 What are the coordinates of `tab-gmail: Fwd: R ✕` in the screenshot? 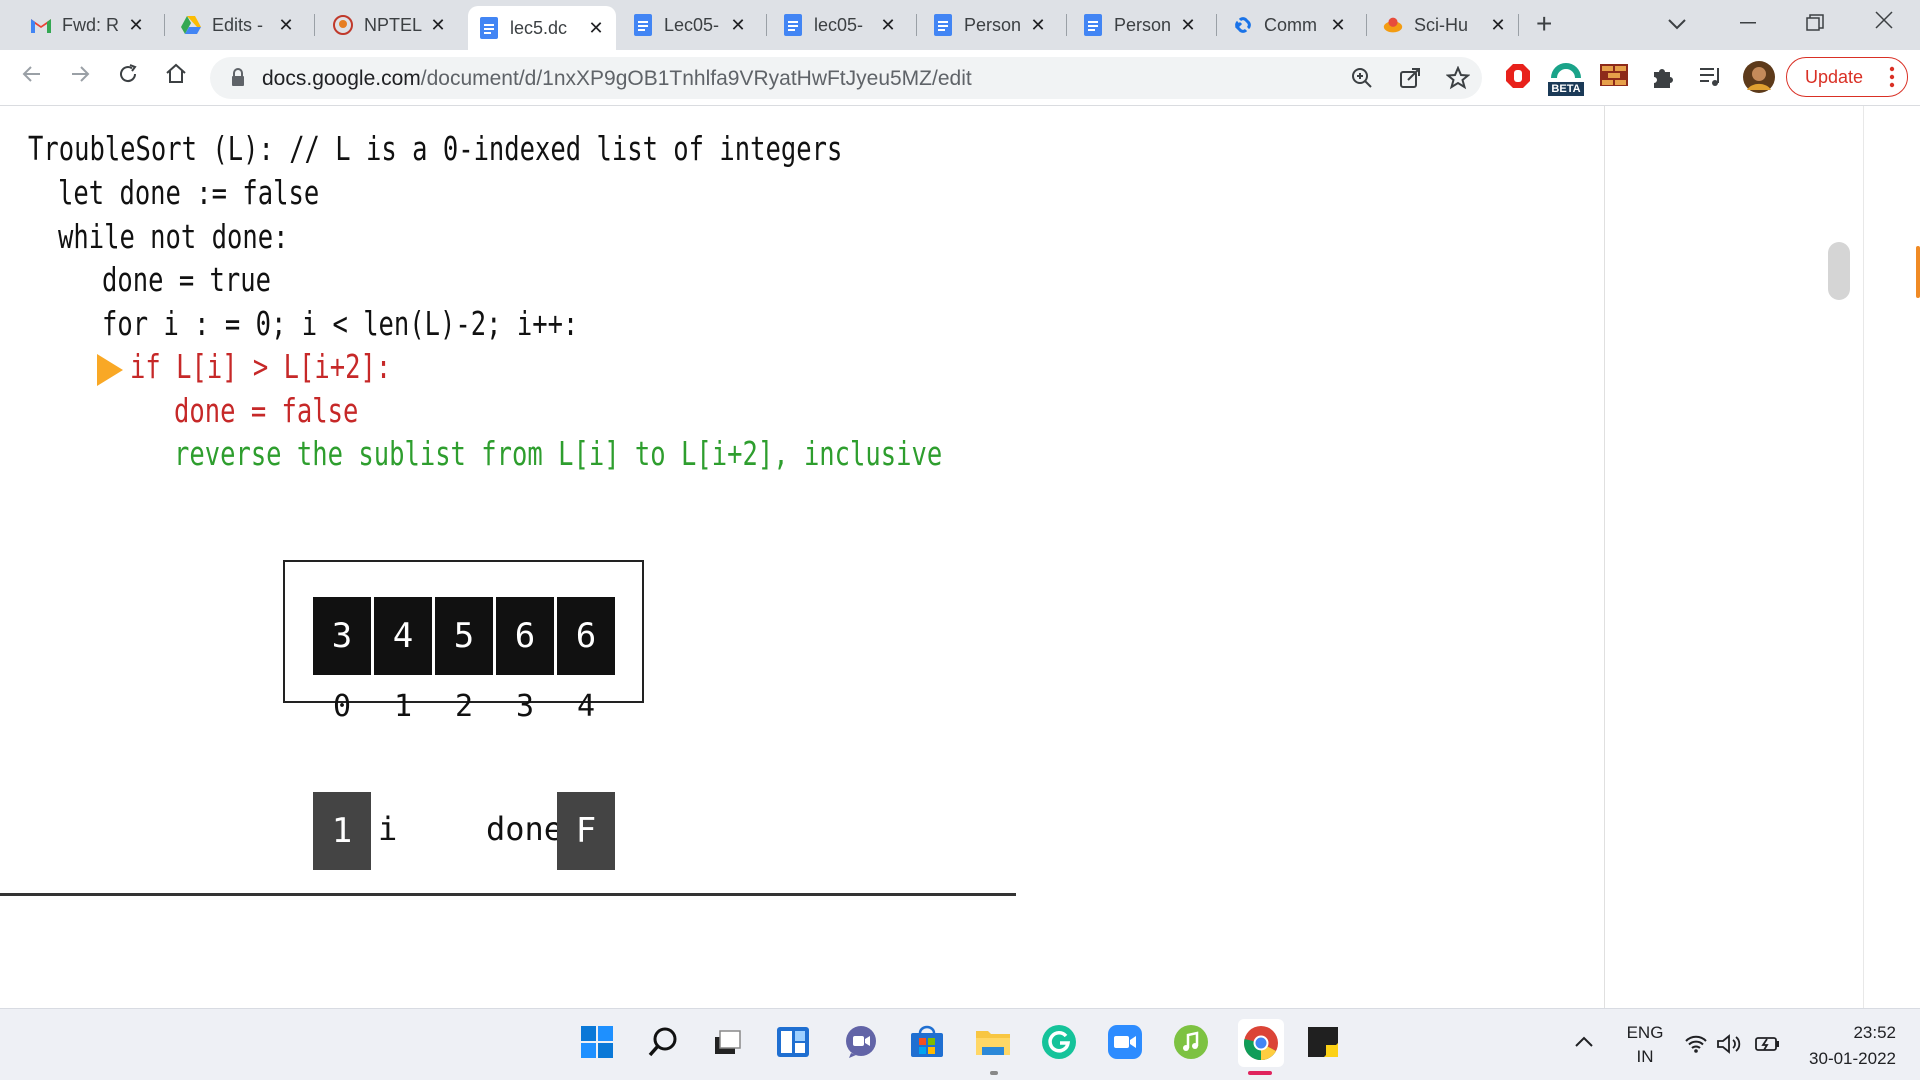 It's located at (88, 25).